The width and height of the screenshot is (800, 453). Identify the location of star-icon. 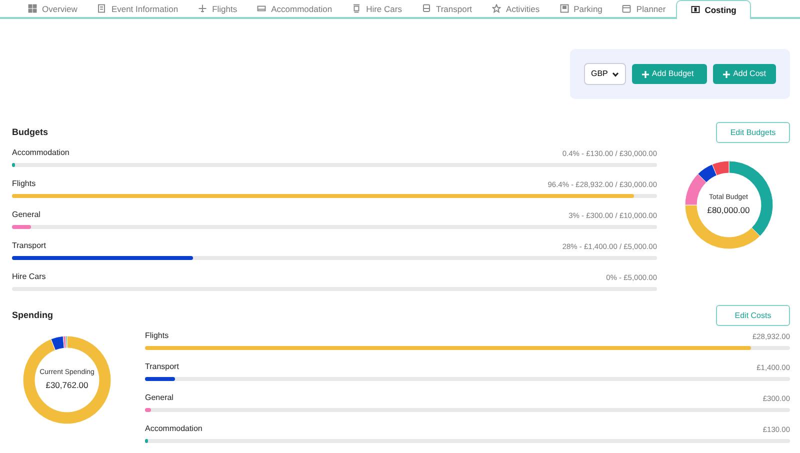
(497, 8).